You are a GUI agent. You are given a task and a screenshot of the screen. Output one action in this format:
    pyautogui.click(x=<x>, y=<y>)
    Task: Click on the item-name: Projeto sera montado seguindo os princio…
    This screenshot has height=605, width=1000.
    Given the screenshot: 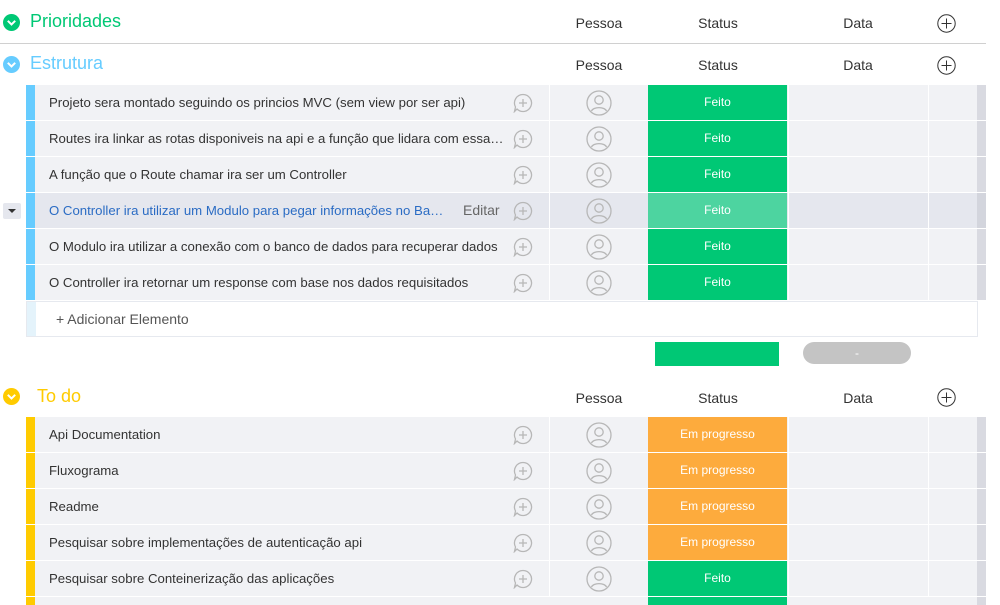 What is the action you would take?
    pyautogui.click(x=257, y=102)
    